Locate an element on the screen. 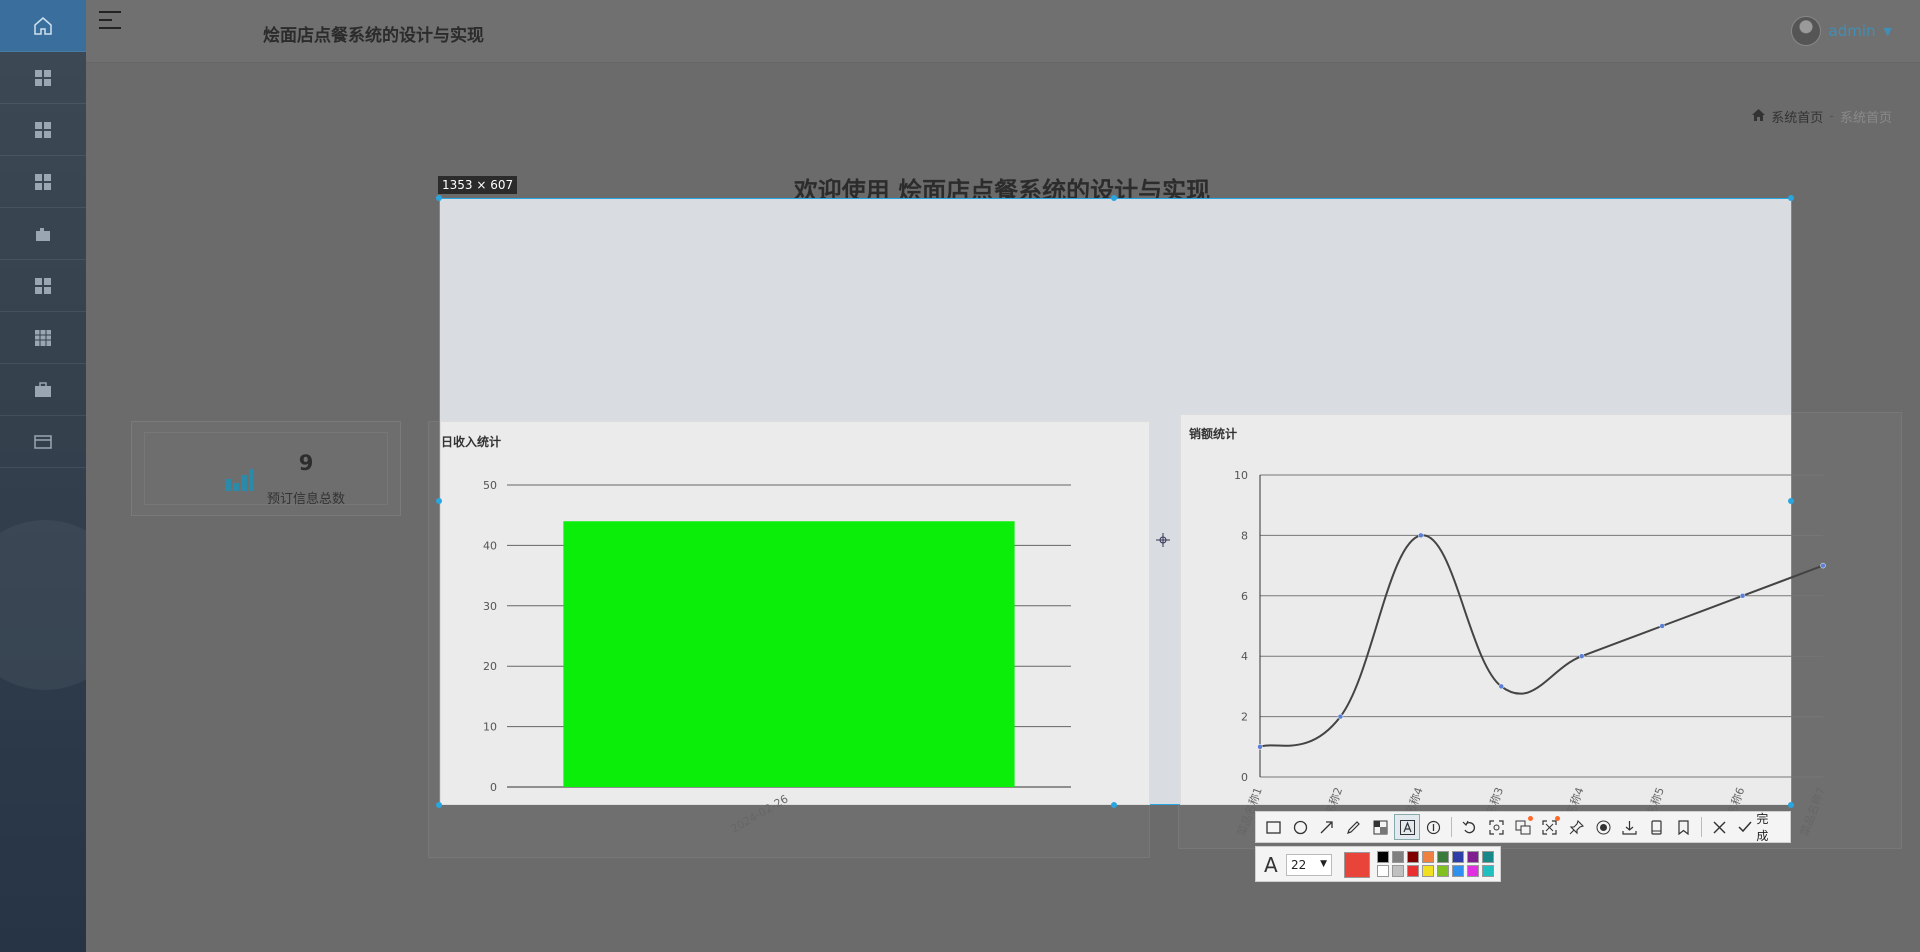  done-button: 完成 is located at coordinates (1759, 827).